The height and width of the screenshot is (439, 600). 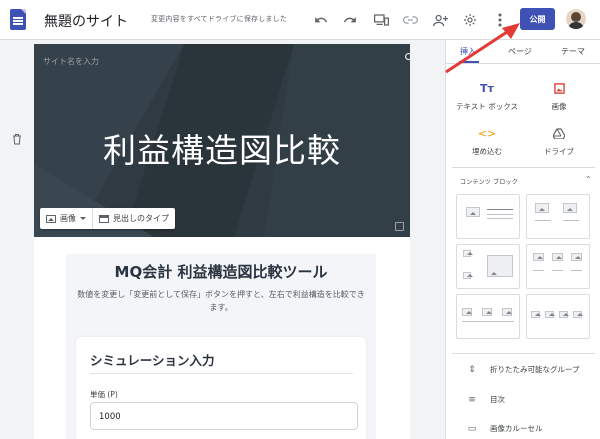 What do you see at coordinates (18, 19) in the screenshot?
I see `sites-logo-icon` at bounding box center [18, 19].